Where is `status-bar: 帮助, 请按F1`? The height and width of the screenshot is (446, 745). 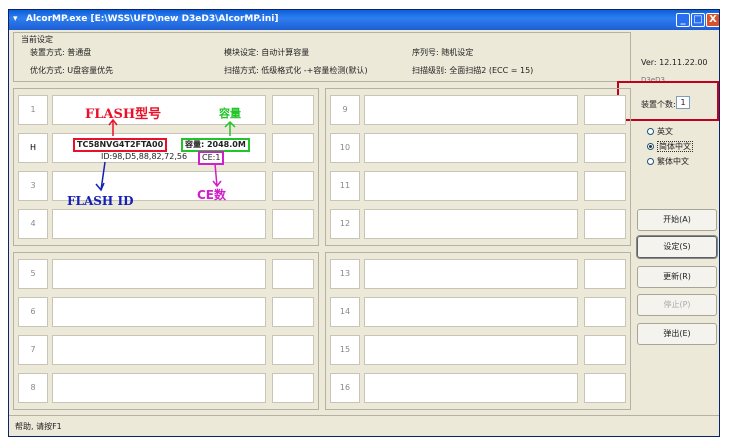 status-bar: 帮助, 请按F1 is located at coordinates (364, 425).